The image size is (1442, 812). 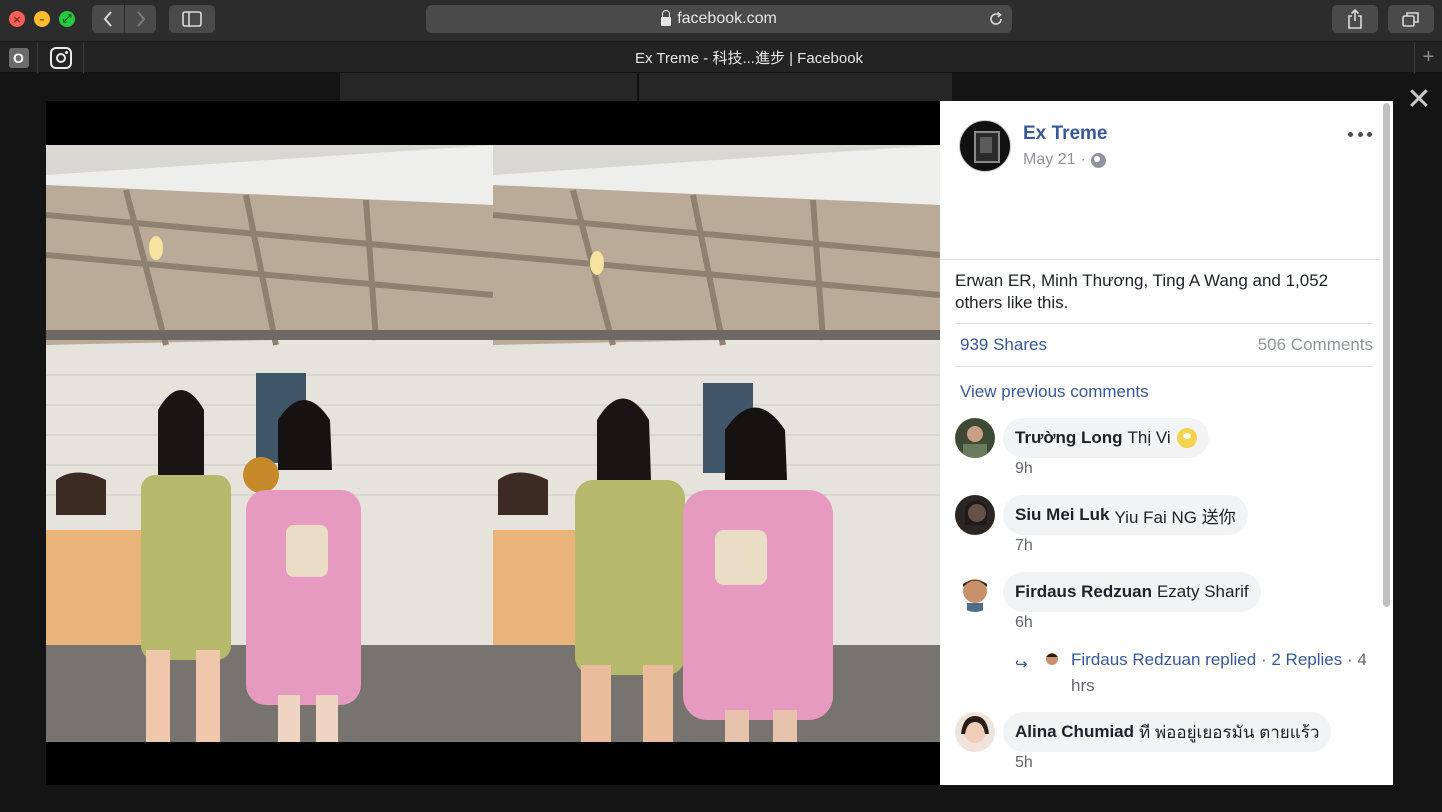 I want to click on pinned-o-icon: O, so click(x=18, y=57).